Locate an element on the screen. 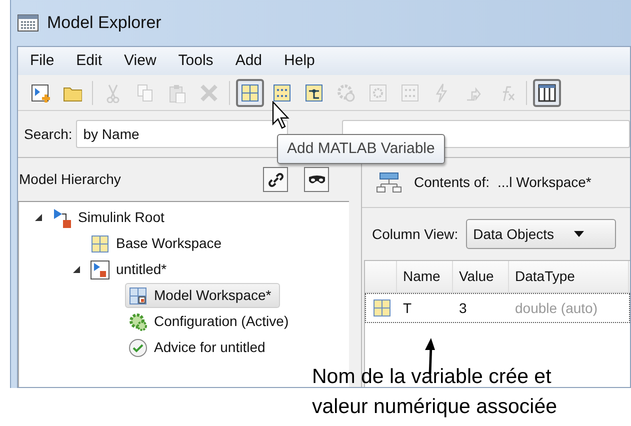 This screenshot has height=426, width=631. table-cell-text: T is located at coordinates (407, 308).